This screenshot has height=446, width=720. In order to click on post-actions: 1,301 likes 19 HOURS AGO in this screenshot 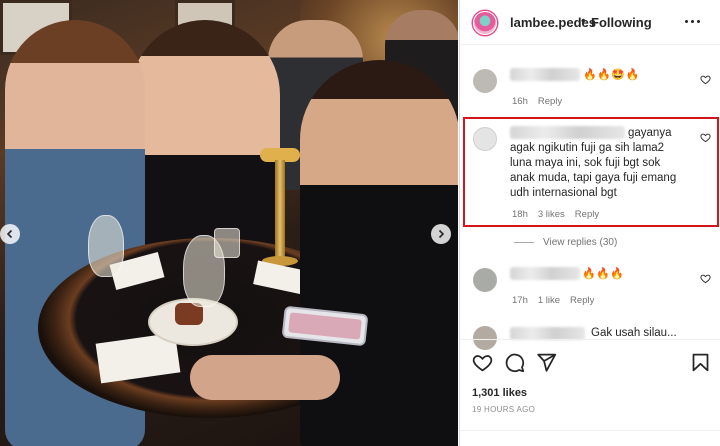, I will do `click(590, 392)`.